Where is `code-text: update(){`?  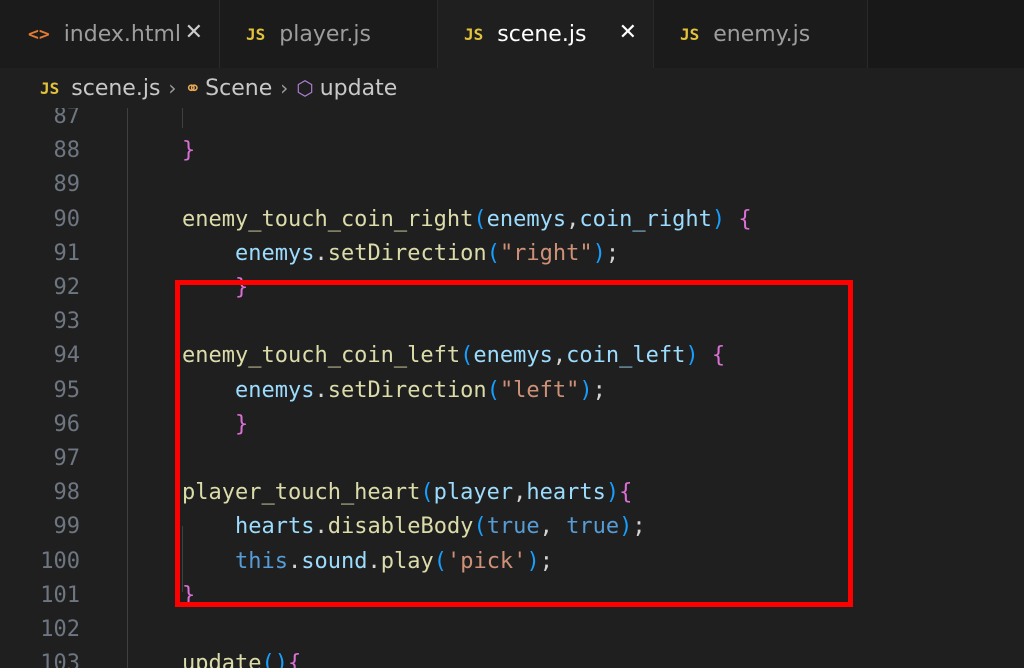 code-text: update(){ is located at coordinates (242, 659).